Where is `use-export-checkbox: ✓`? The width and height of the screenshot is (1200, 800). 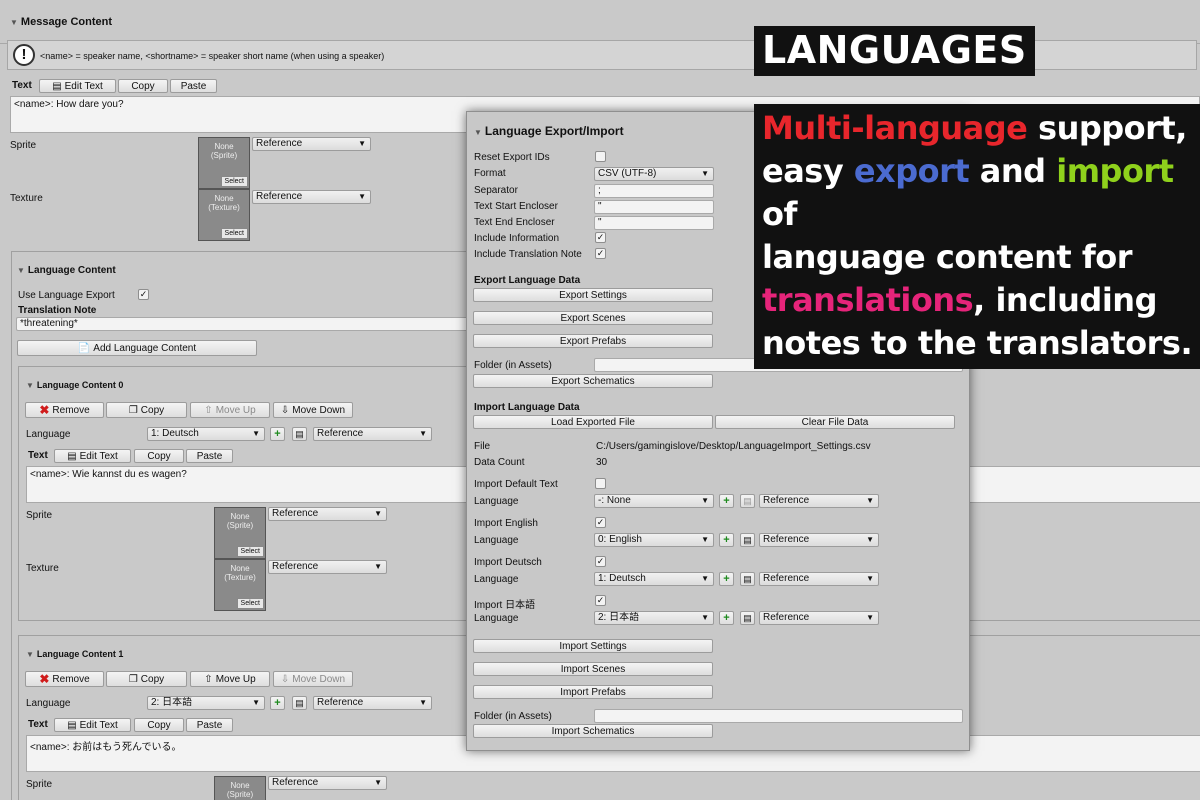 use-export-checkbox: ✓ is located at coordinates (143, 294).